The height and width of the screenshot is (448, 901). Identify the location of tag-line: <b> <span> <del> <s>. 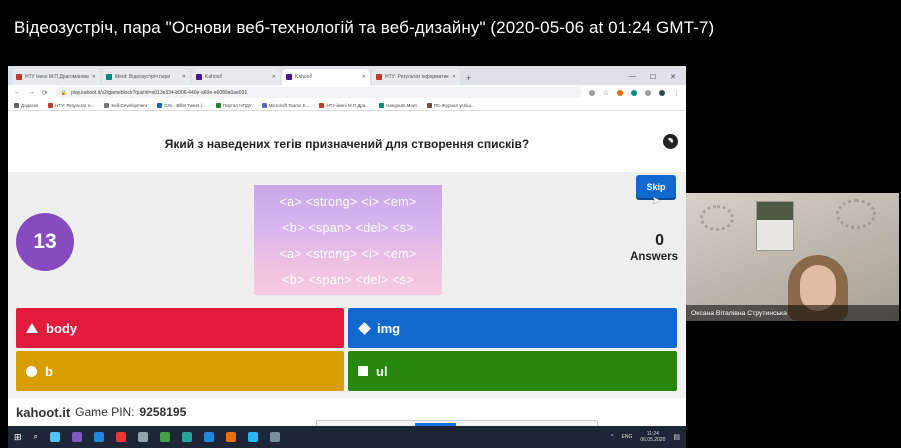
(348, 228).